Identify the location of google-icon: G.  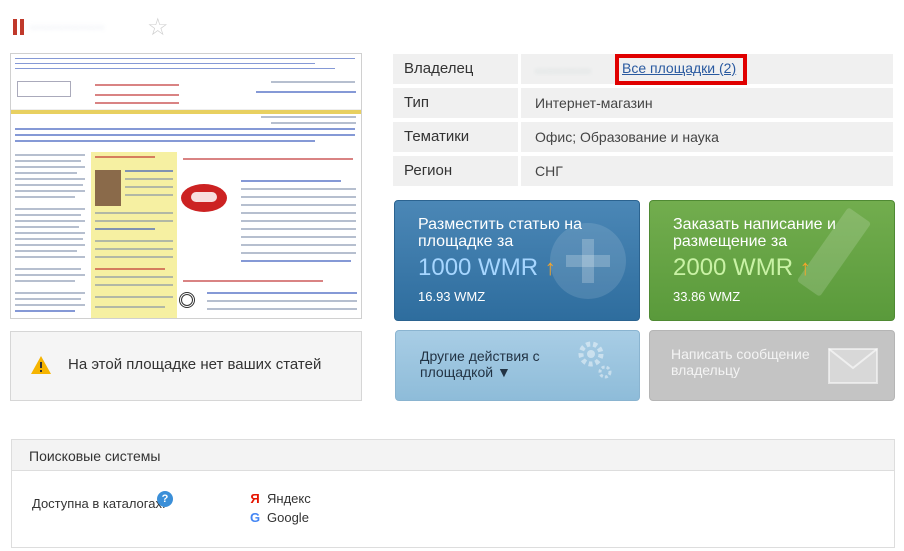
(255, 517).